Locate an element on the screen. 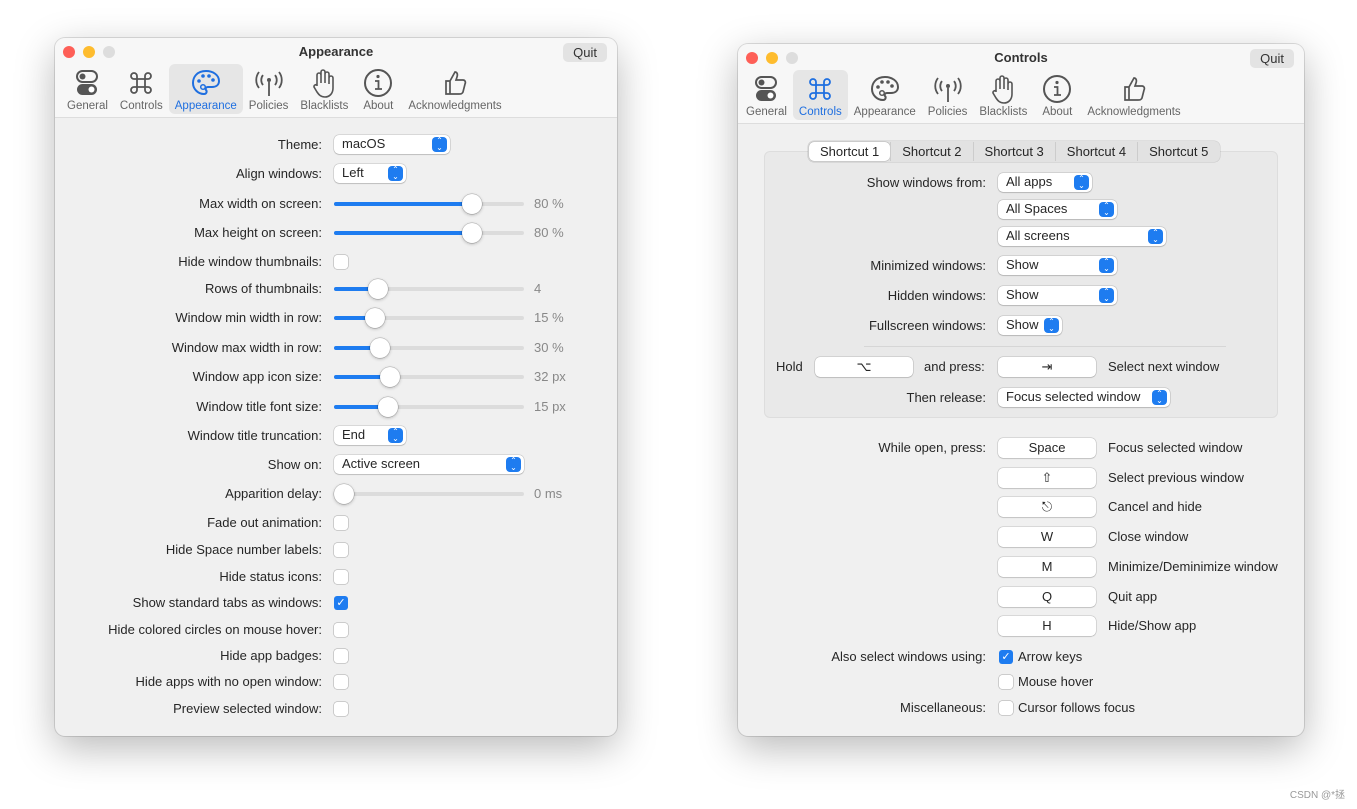 The image size is (1357, 809). popup: All apps ⌃ ⌄ is located at coordinates (1045, 182).